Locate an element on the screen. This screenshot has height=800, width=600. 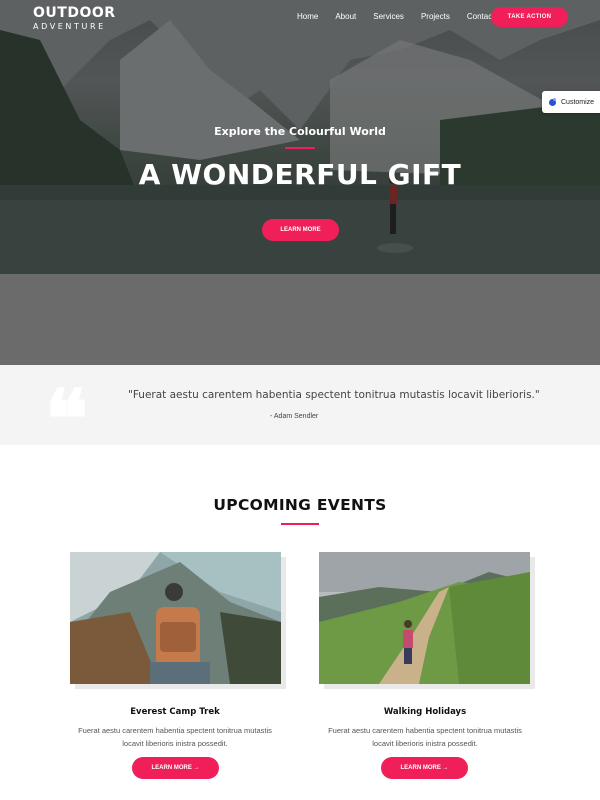
grey-band is located at coordinates (300, 319).